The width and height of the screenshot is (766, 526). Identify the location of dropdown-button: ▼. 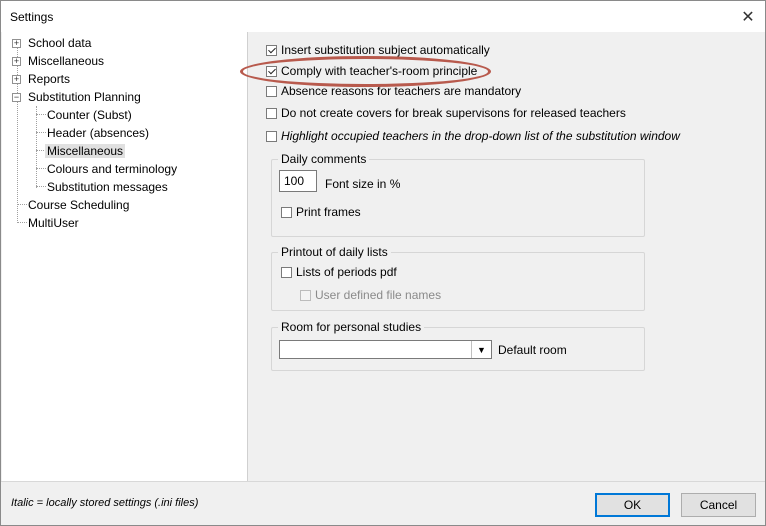
(481, 349).